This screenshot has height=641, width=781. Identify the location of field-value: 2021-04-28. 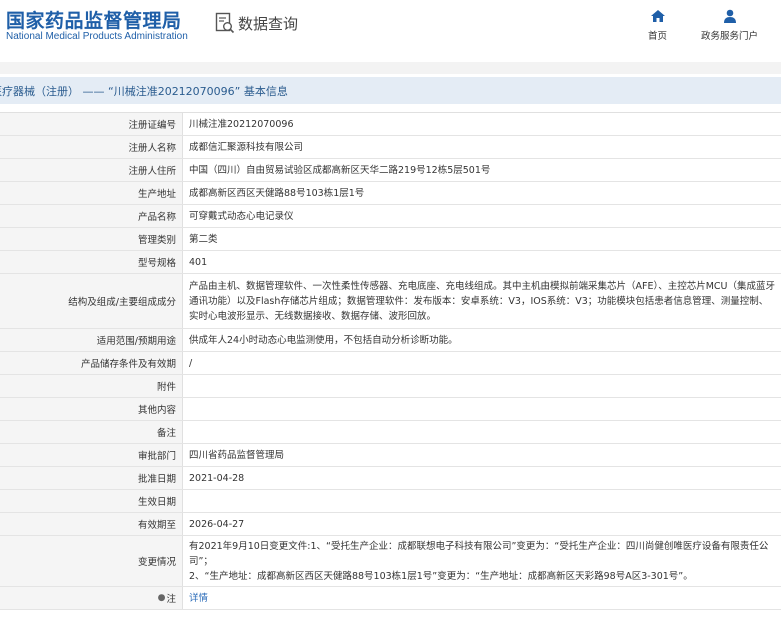
(482, 478).